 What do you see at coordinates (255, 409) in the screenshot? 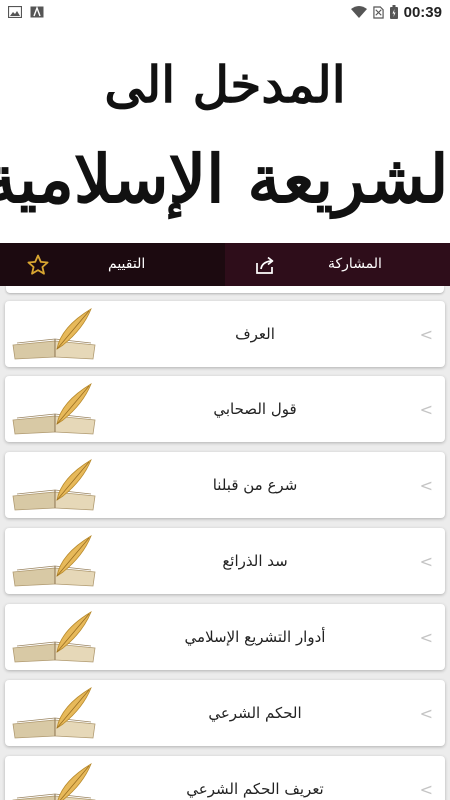
I see `item-title: قول الصحابي` at bounding box center [255, 409].